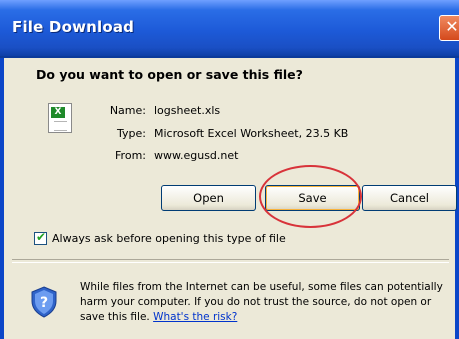  I want to click on from-value: www.egusd.net, so click(196, 155).